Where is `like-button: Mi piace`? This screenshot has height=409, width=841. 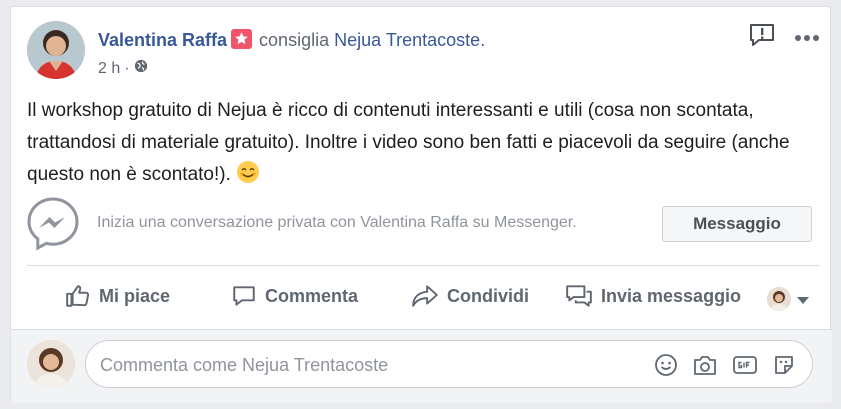
like-button: Mi piace is located at coordinates (117, 296).